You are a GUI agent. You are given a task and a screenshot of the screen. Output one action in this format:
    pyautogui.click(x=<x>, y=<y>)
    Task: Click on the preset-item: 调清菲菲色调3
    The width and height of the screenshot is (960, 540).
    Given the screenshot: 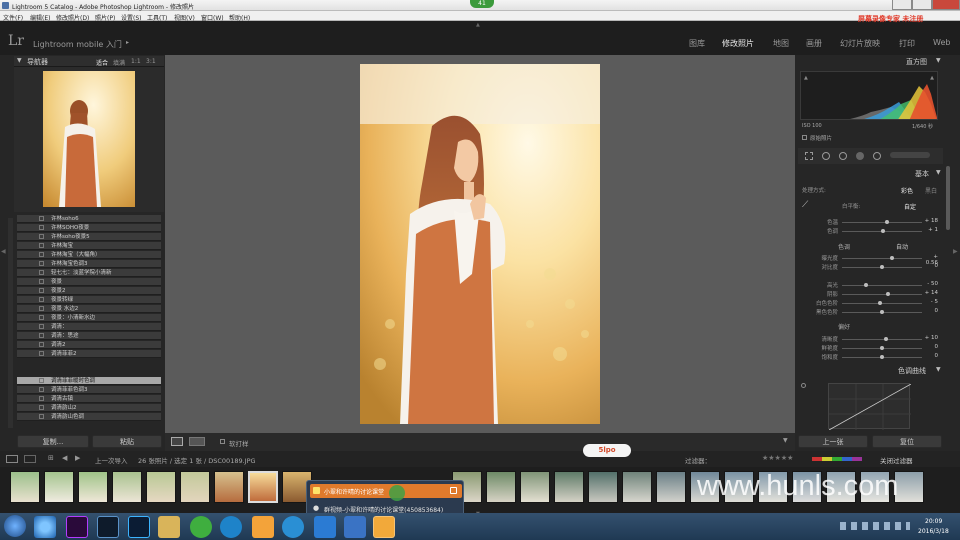 What is the action you would take?
    pyautogui.click(x=89, y=390)
    